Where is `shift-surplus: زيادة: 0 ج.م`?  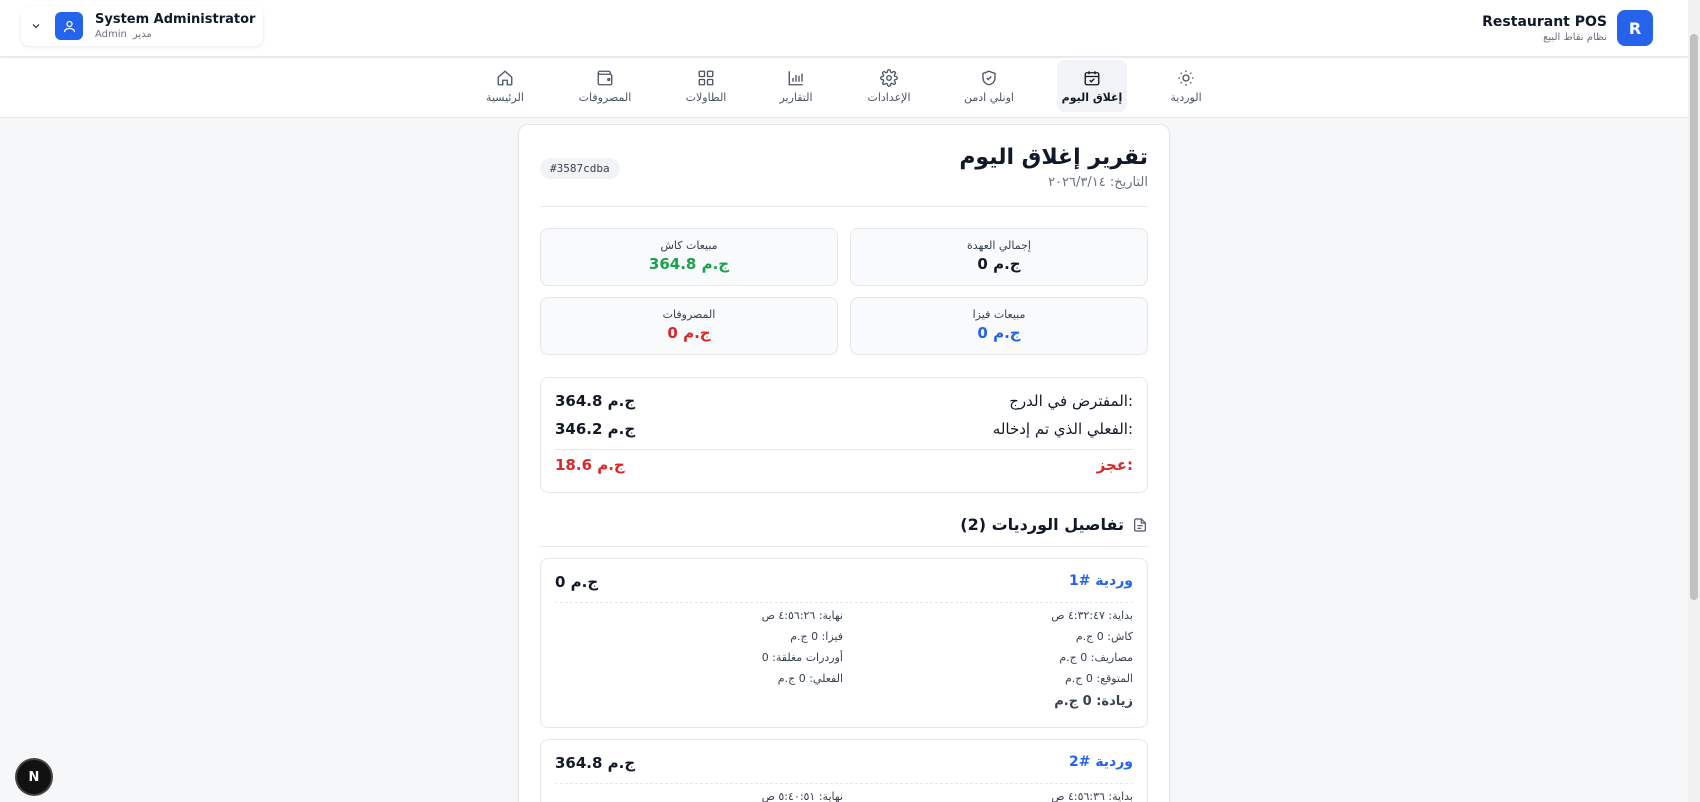 shift-surplus: زيادة: 0 ج.م is located at coordinates (1093, 701).